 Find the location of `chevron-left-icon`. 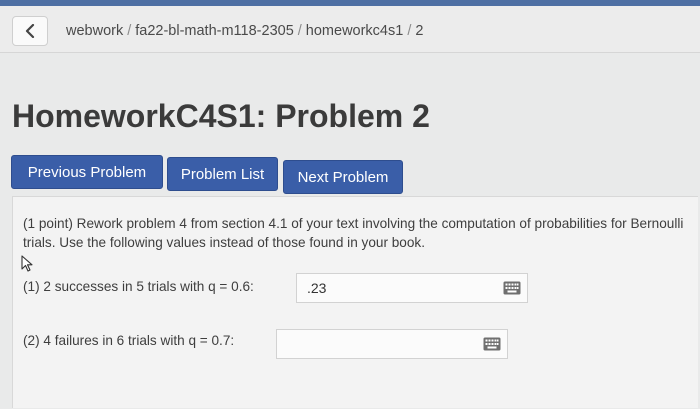

chevron-left-icon is located at coordinates (30, 31).